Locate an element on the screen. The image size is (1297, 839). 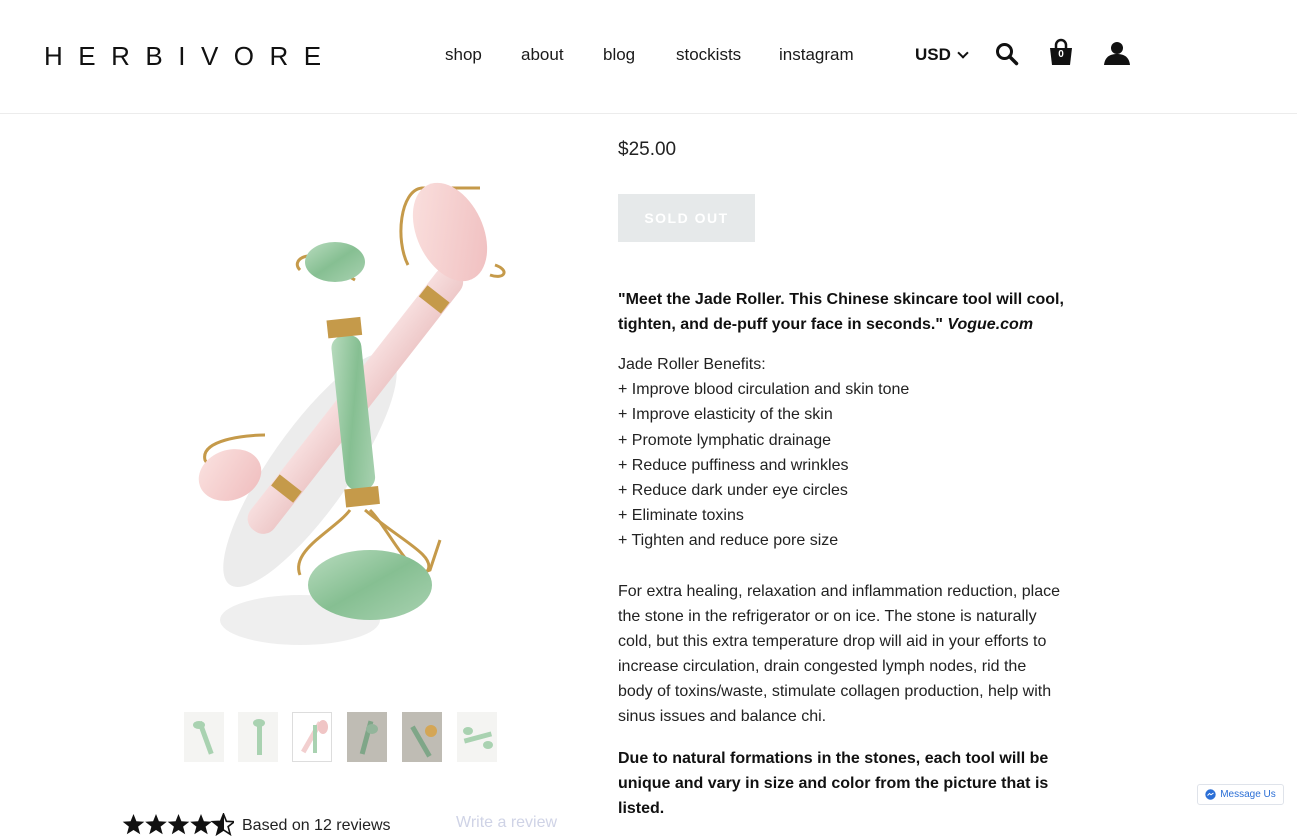
cart-icon: 0 is located at coordinates (1061, 54).